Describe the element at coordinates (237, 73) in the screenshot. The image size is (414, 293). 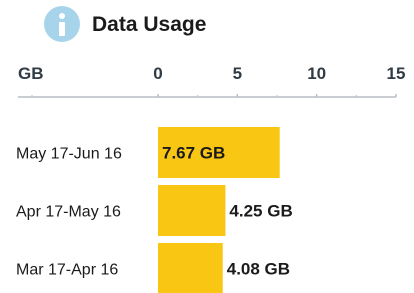
I see `x-tick-label: 5` at that location.